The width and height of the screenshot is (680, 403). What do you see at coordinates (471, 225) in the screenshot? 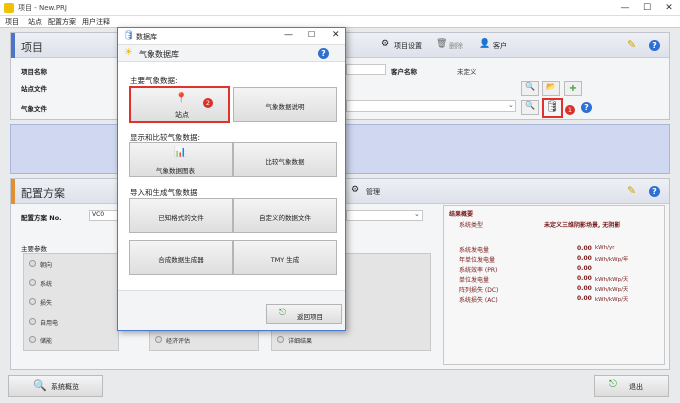
I see `system-type-label: 系统类型` at bounding box center [471, 225].